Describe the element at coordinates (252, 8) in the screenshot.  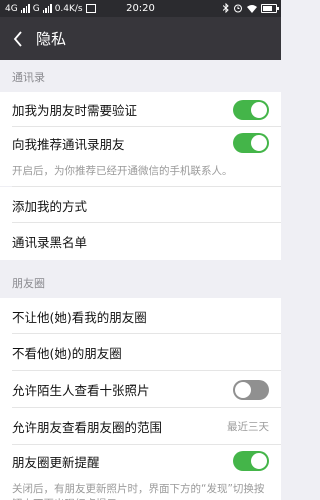
I see `wifi-icon` at that location.